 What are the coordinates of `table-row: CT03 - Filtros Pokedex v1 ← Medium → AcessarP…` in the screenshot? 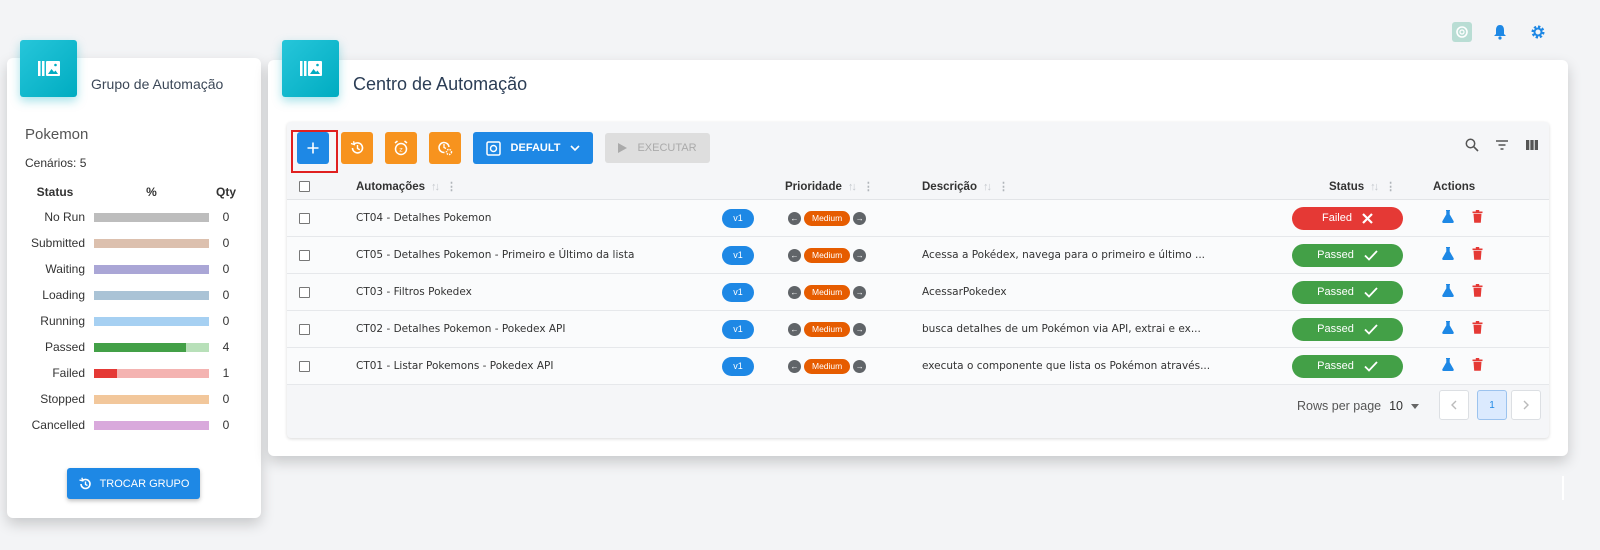 It's located at (918, 292).